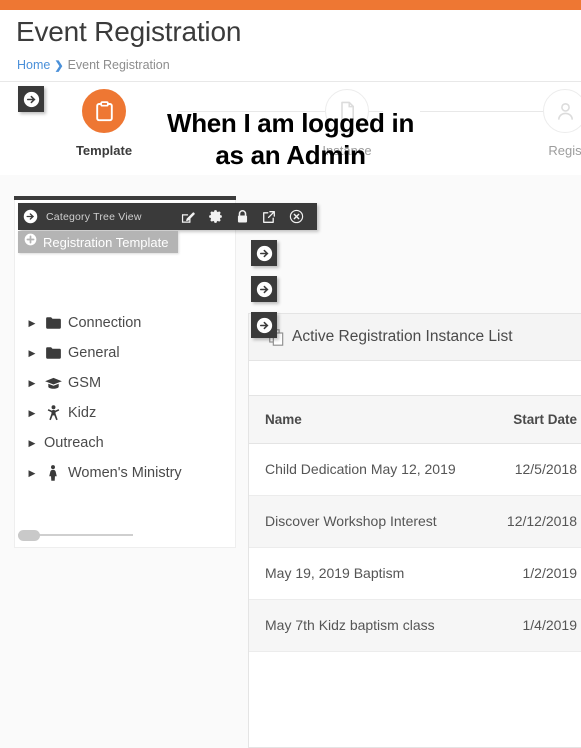 The image size is (581, 748). Describe the element at coordinates (125, 443) in the screenshot. I see `tree-node-outreach: ▶ Outreach` at that location.